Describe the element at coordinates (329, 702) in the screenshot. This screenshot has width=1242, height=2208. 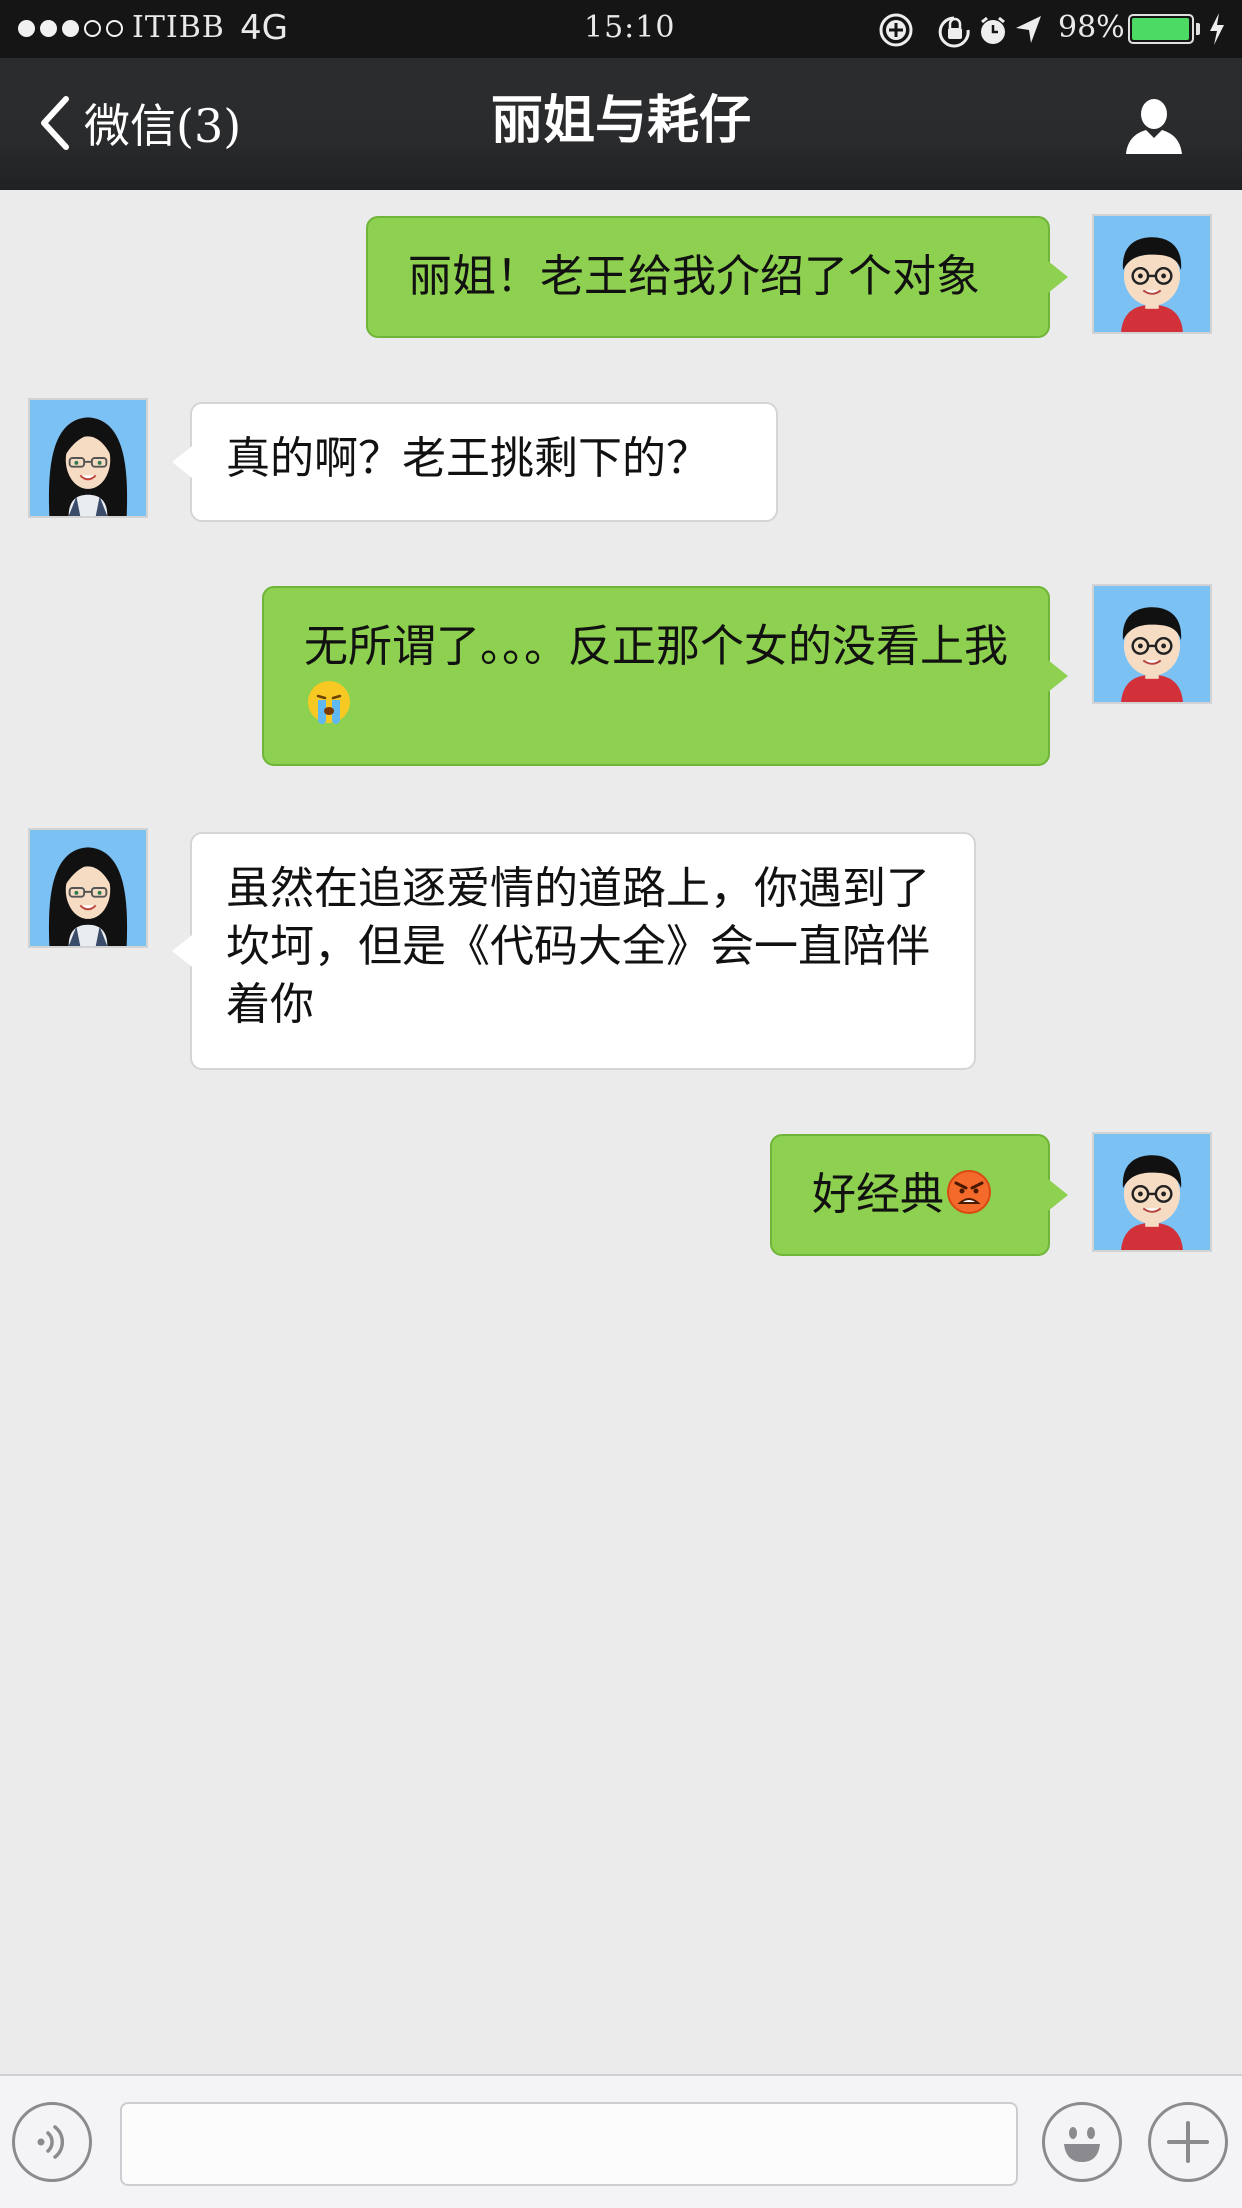
I see `crying-face-emoji` at that location.